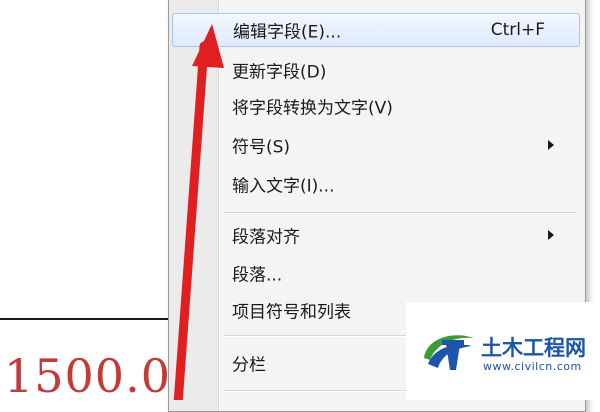  What do you see at coordinates (376, 30) in the screenshot?
I see `menu-item-edit-field: 编辑字段(E)... Ctrl+F` at bounding box center [376, 30].